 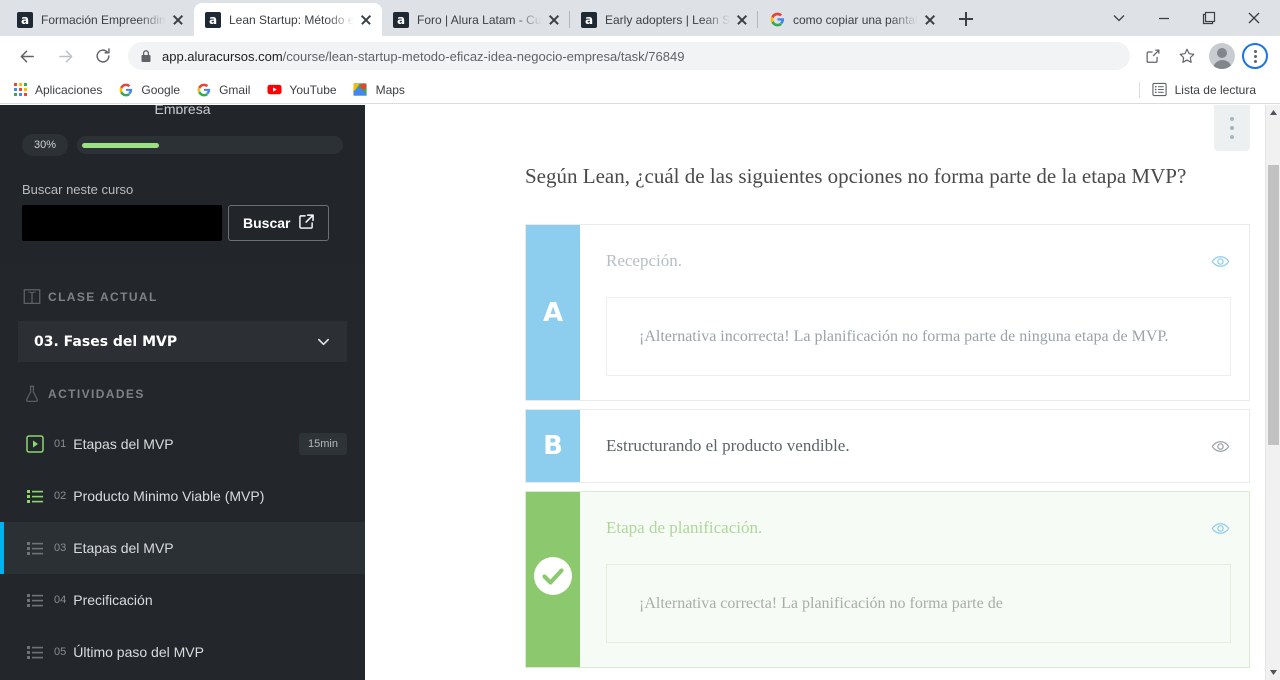 What do you see at coordinates (1273, 305) in the screenshot?
I see `scrollbar-thumb` at bounding box center [1273, 305].